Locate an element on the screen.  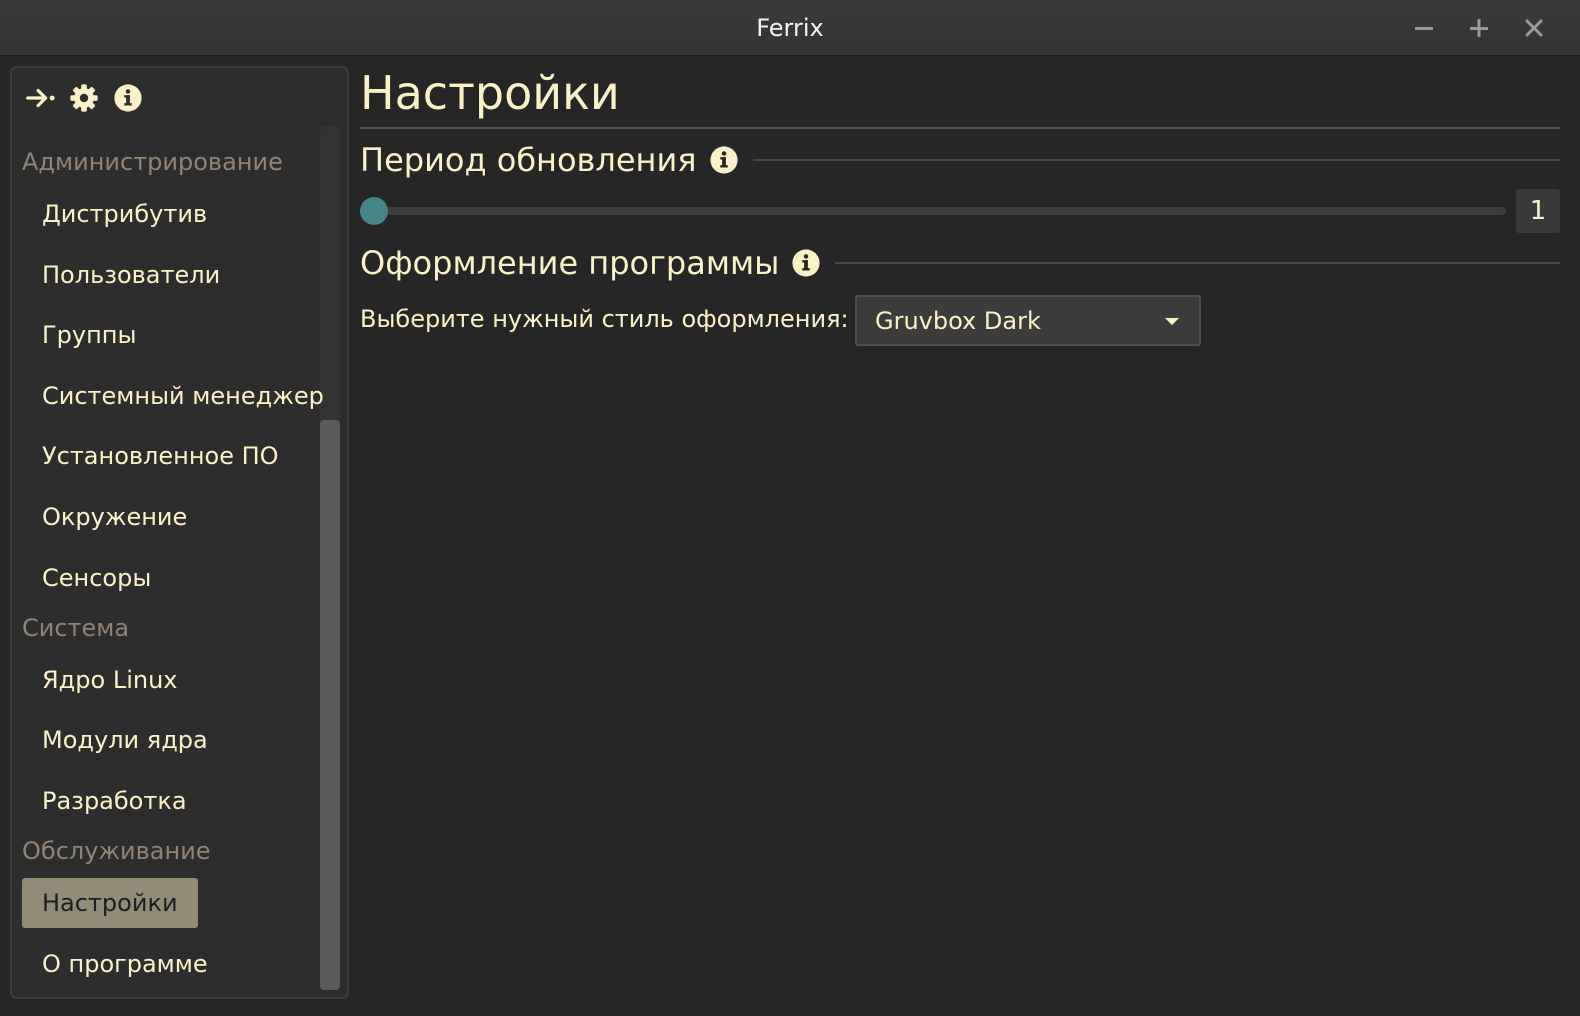
maximize-button is located at coordinates (1479, 28).